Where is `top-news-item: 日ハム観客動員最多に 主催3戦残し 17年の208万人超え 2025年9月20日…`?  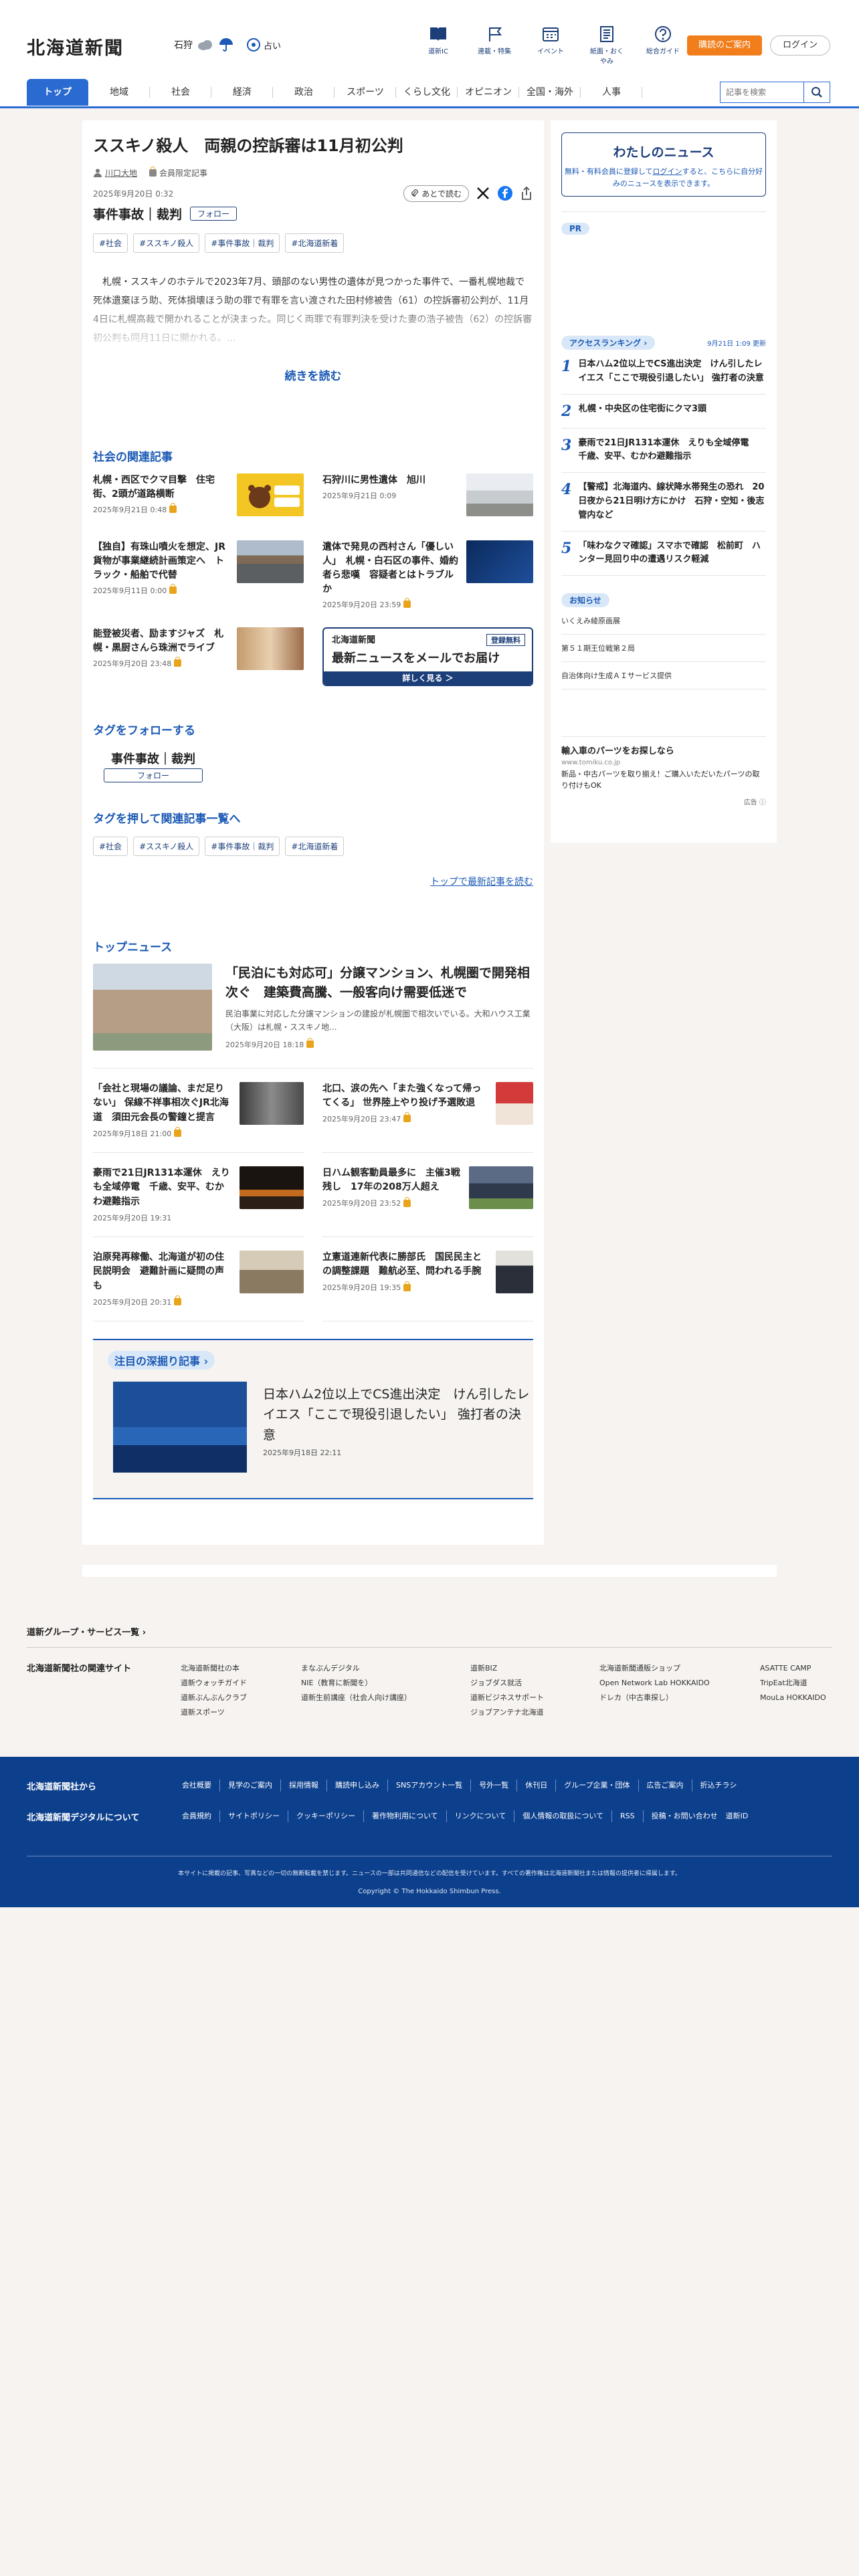
top-news-item: 日ハム観客動員最多に 主催3戦残し 17年の208万人超え 2025年9月20日… is located at coordinates (427, 1195).